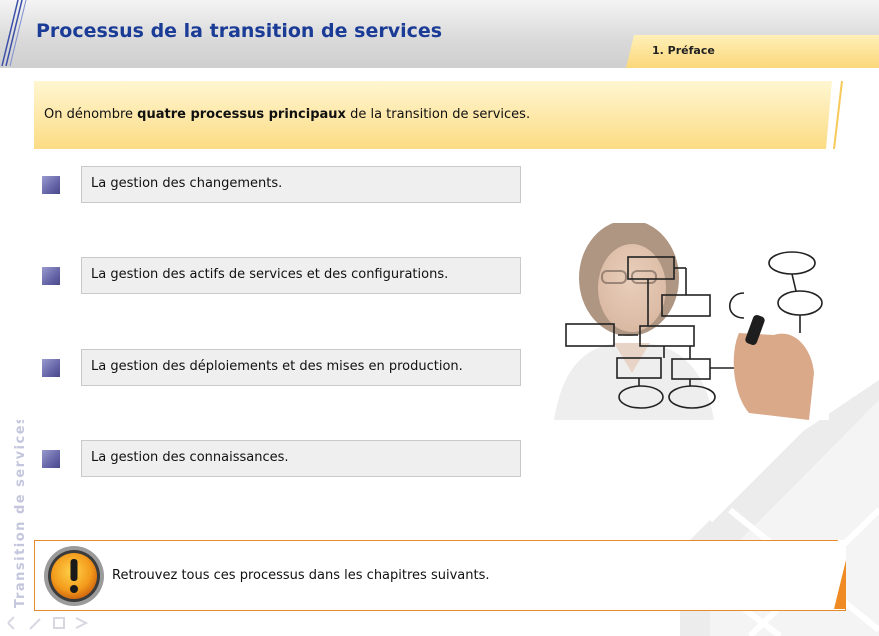  I want to click on svg-text: Transition de services, so click(20, 514).